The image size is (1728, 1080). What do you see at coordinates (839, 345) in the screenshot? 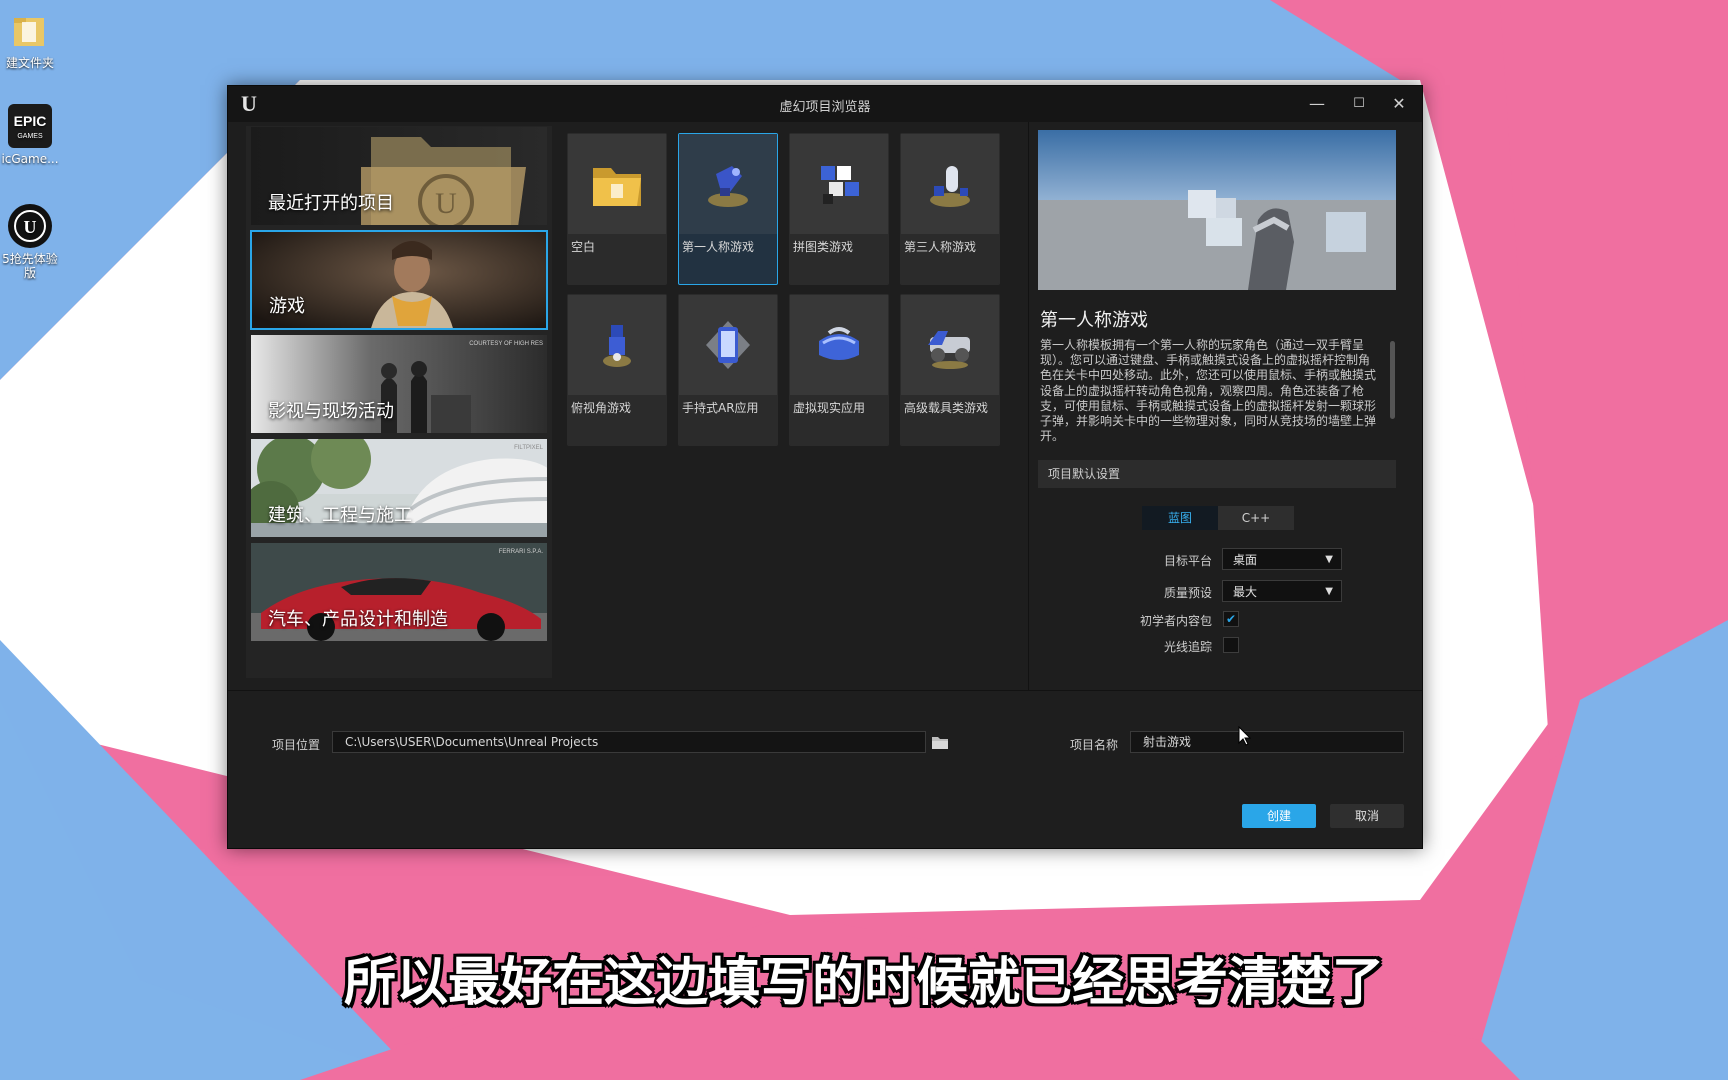
I see `vr-headset-icon` at bounding box center [839, 345].